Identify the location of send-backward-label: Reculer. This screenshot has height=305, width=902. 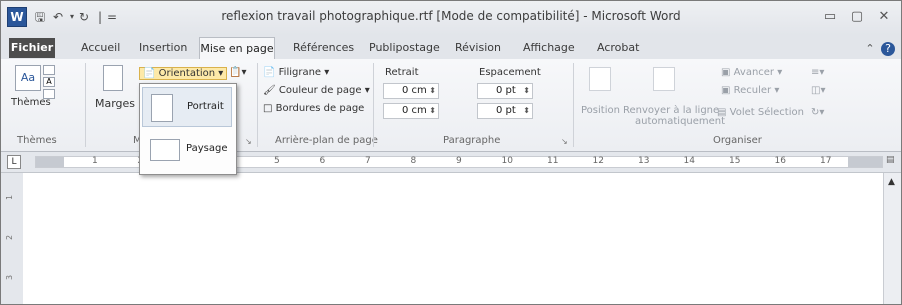
(752, 90).